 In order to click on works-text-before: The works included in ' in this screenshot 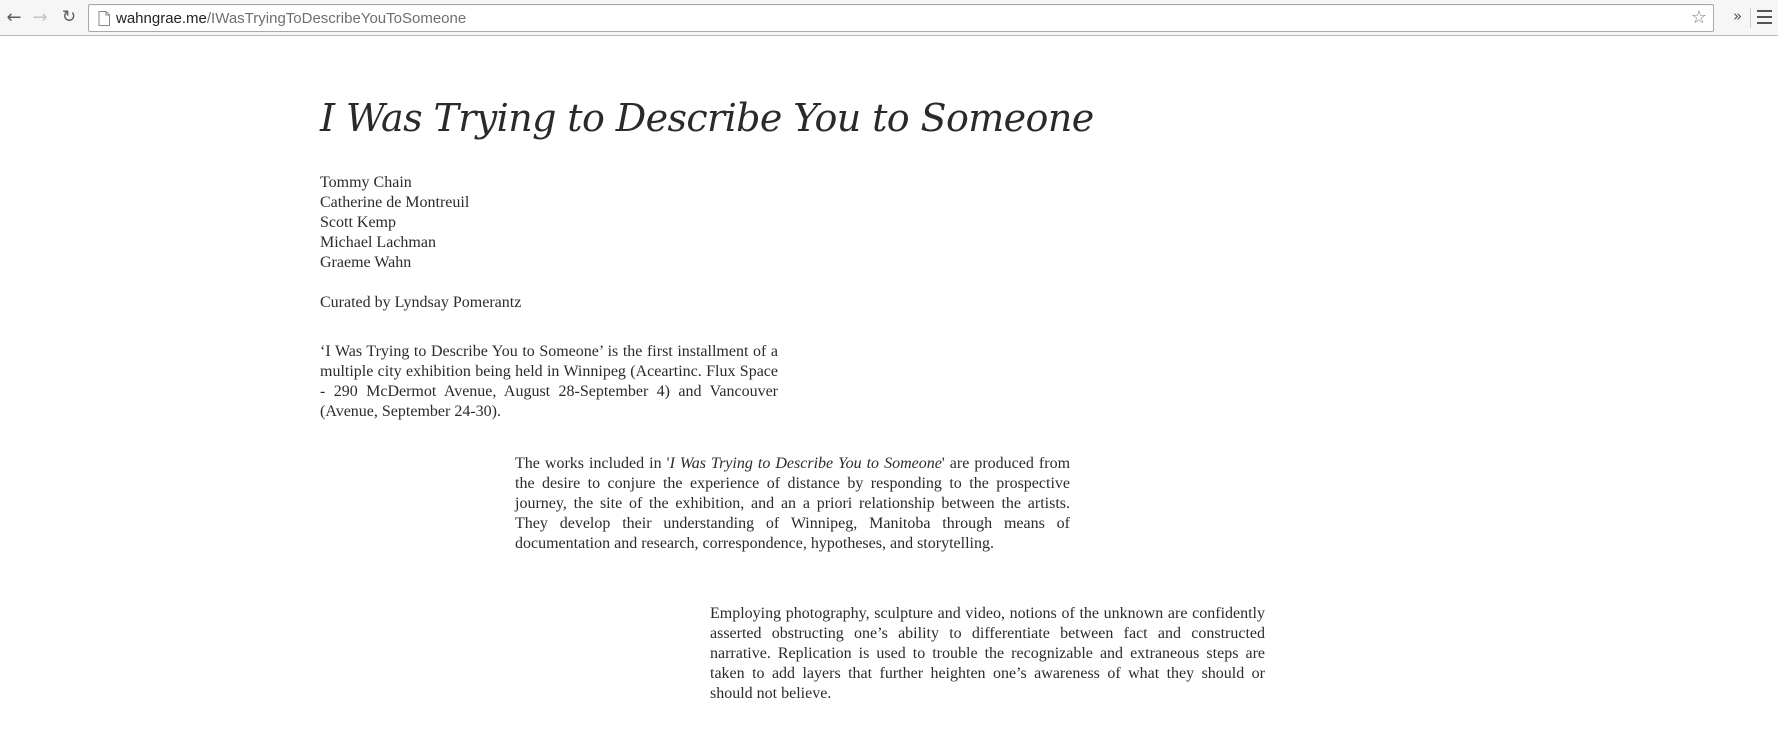, I will do `click(592, 463)`.